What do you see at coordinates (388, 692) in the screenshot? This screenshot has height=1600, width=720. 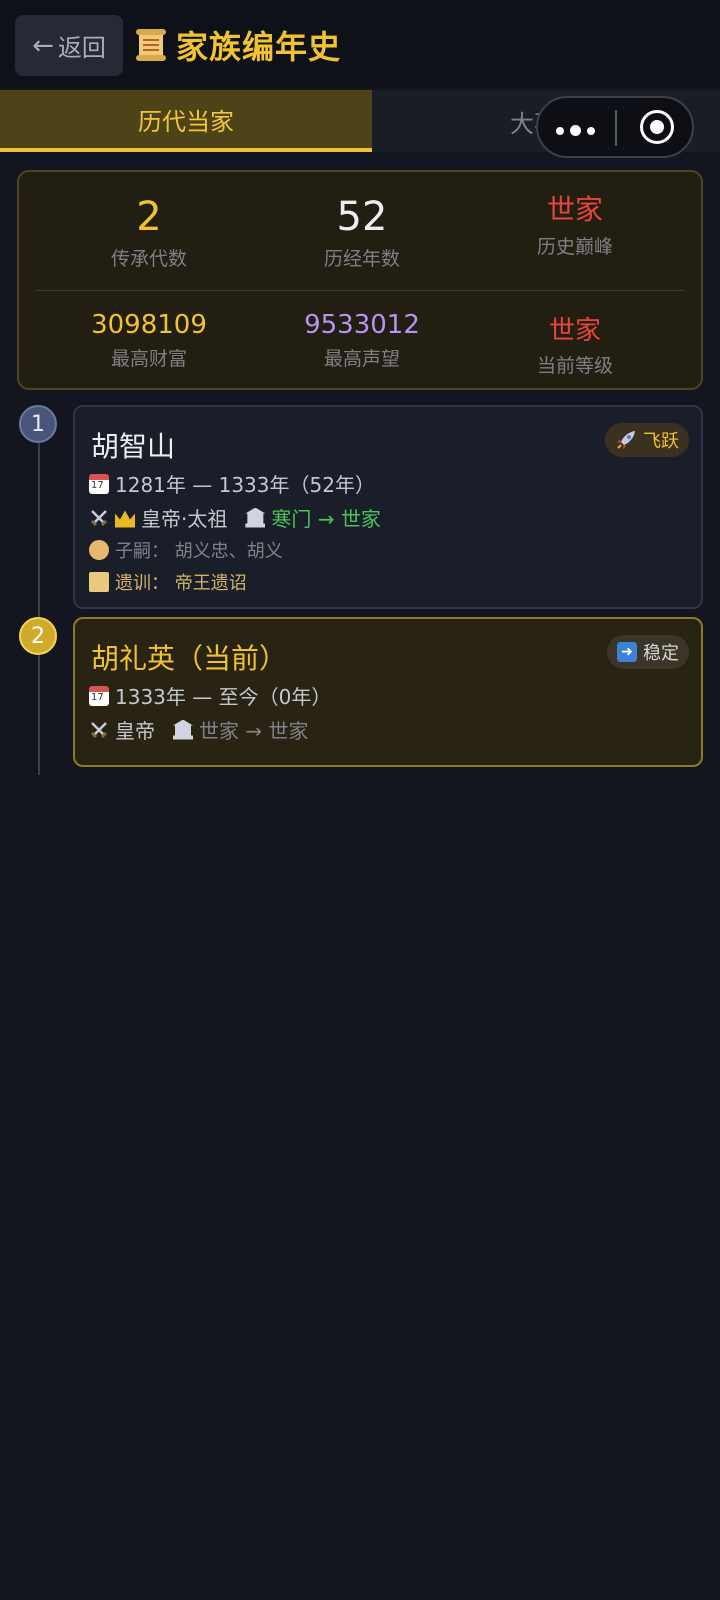 I see `head-card-current: 胡礼英（当前） ➜ 稳定 1333年 — 至今（0年） 皇帝 世家 → 世家` at bounding box center [388, 692].